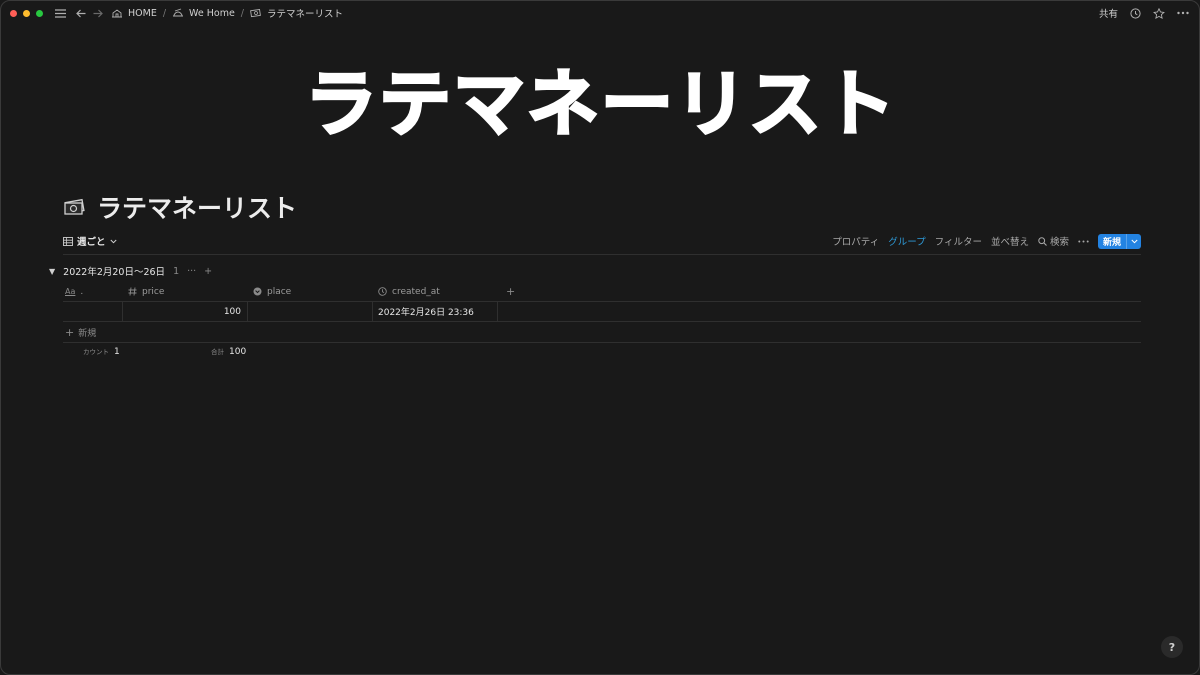  Describe the element at coordinates (986, 241) in the screenshot. I see `view-actions: プロパティ グループ フィルター 並べ替え 検索 新規` at that location.